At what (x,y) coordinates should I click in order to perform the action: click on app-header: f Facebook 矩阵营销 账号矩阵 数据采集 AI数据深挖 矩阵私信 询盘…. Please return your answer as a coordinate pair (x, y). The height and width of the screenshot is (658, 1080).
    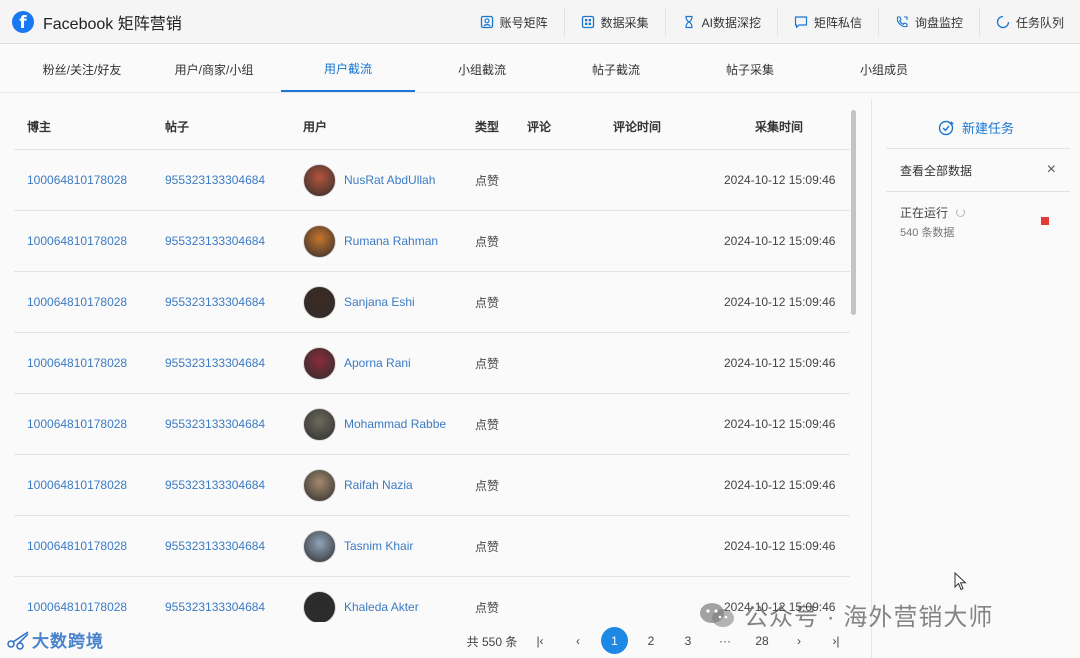
    Looking at the image, I should click on (540, 22).